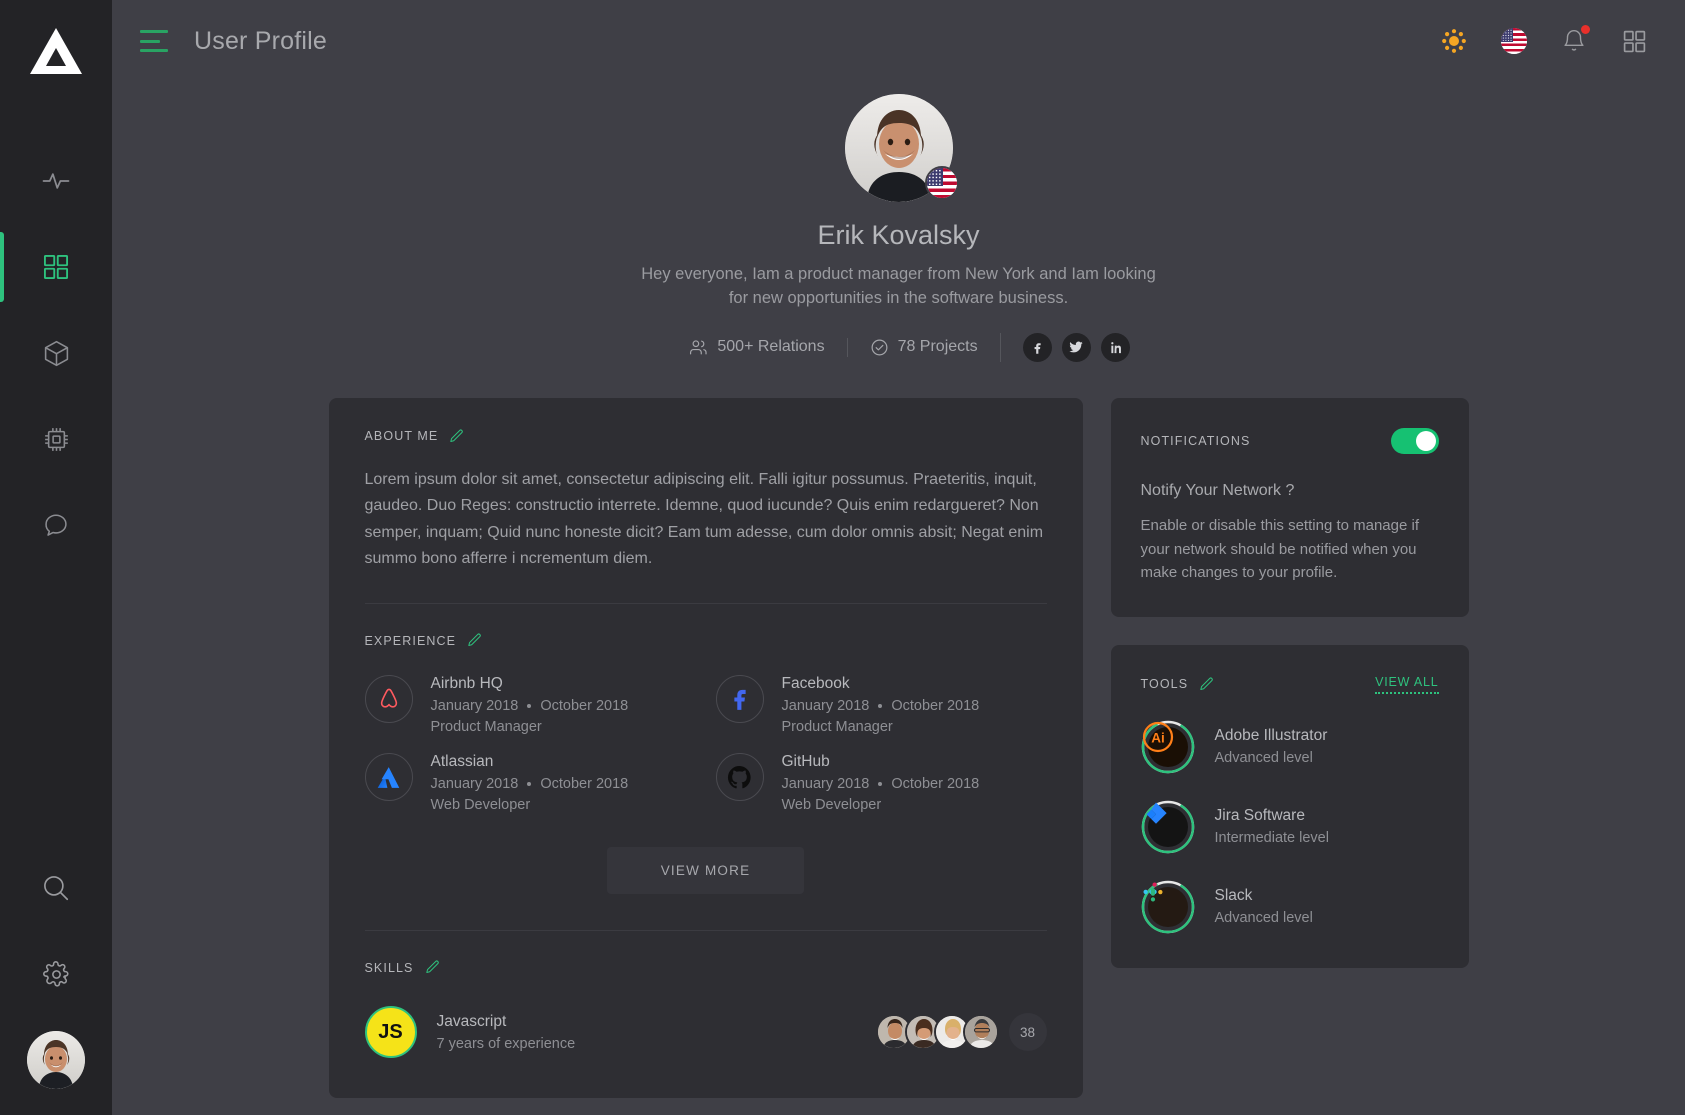 This screenshot has height=1115, width=1685. I want to click on avatar-image, so click(980, 1032).